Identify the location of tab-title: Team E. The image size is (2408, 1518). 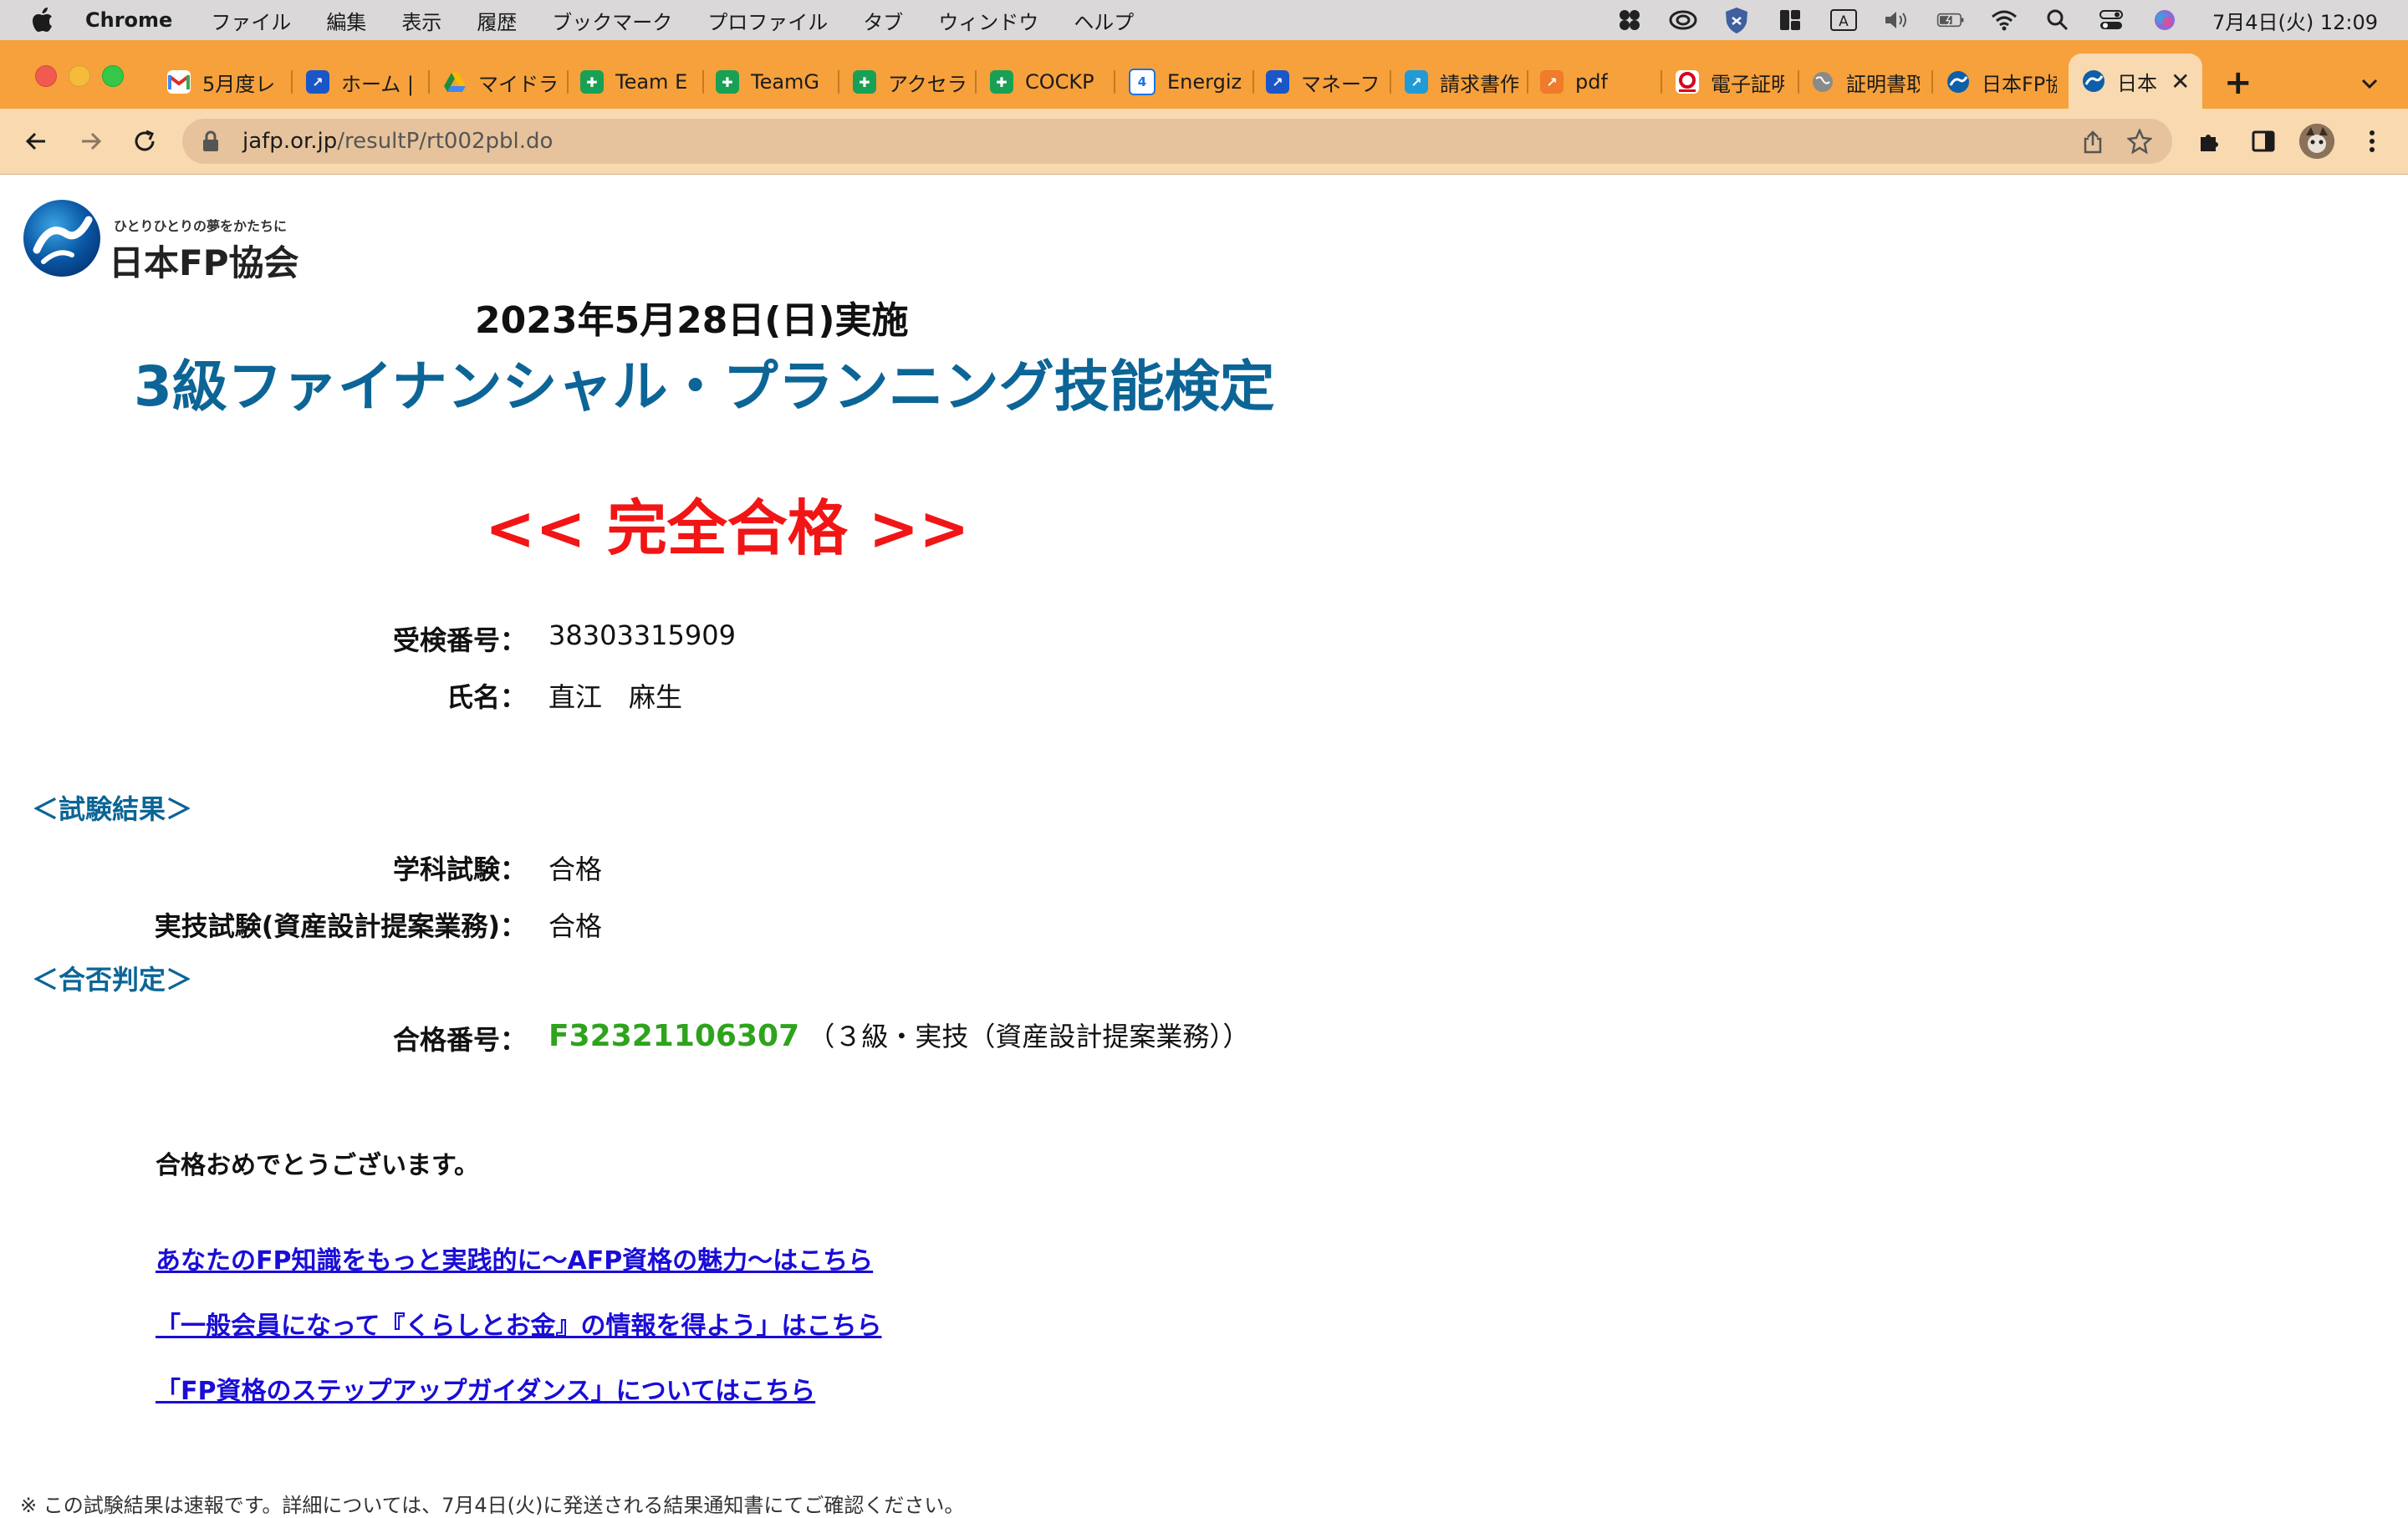
(651, 82).